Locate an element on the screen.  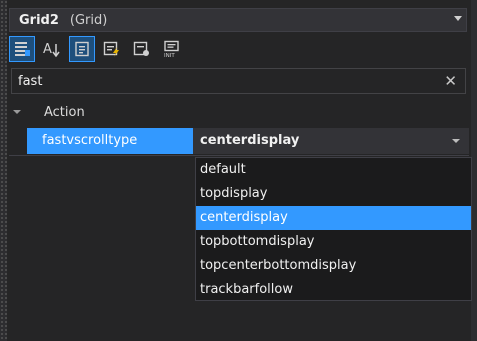
dropdown-option: topcenterbottomdisplay is located at coordinates (333, 266).